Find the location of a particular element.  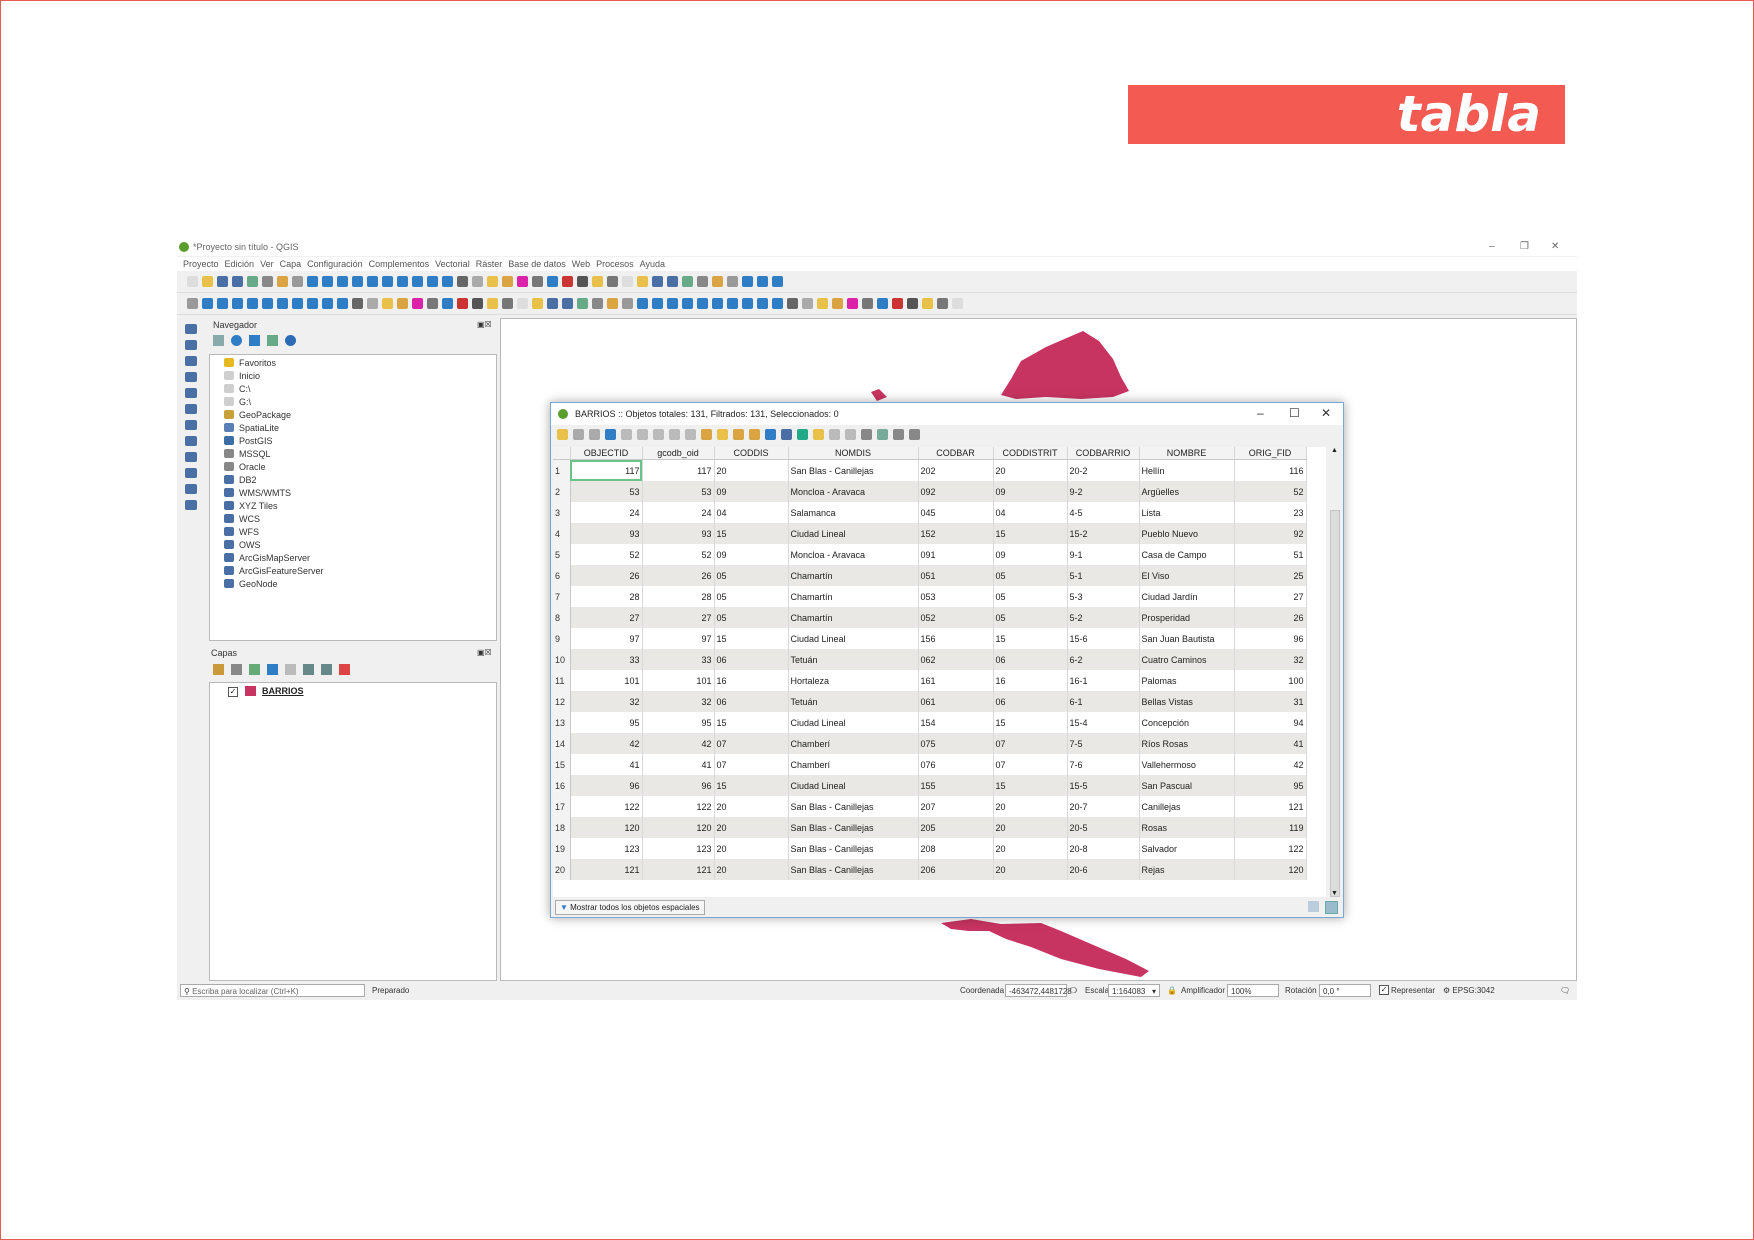

table-row: 7 28 28 05 Chamartín 053 05 5-3 Ciudad Jardín 27 is located at coordinates (930, 596).